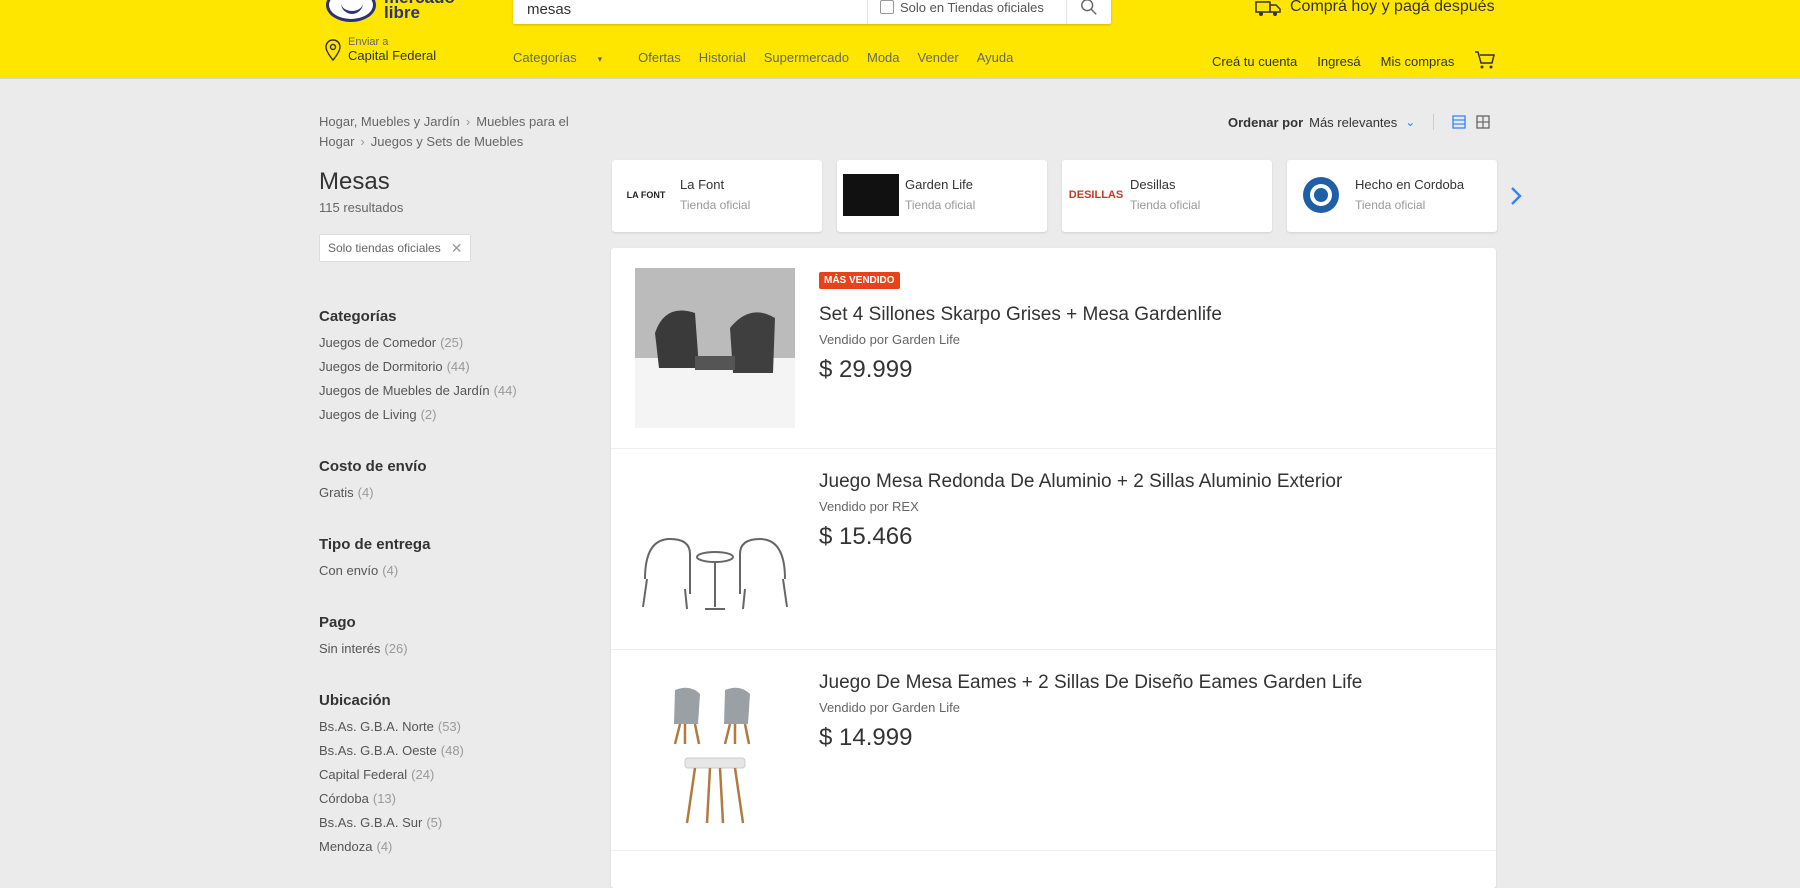 This screenshot has width=1800, height=888. Describe the element at coordinates (423, 774) in the screenshot. I see `filter-option-count: (24)` at that location.